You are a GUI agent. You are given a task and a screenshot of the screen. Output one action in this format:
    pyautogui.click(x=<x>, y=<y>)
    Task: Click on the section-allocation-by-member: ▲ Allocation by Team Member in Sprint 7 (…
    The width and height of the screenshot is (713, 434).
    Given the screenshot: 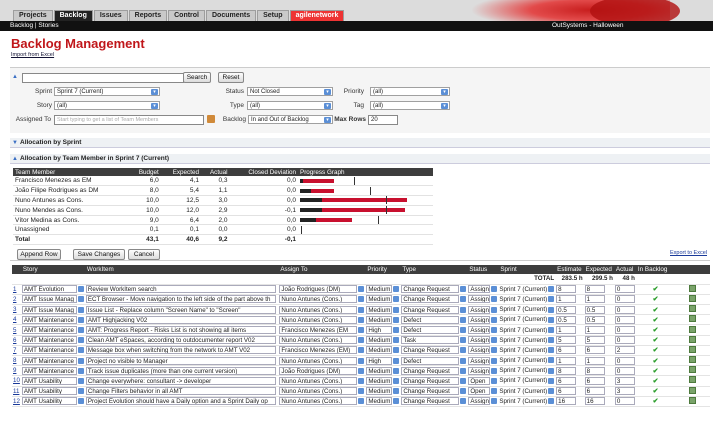 What is the action you would take?
    pyautogui.click(x=360, y=159)
    